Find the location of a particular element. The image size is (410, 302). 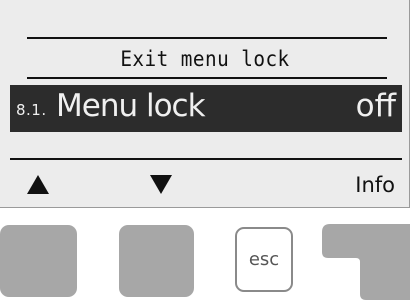

menu-row-selected: 8.1. Menu lock off is located at coordinates (206, 108).